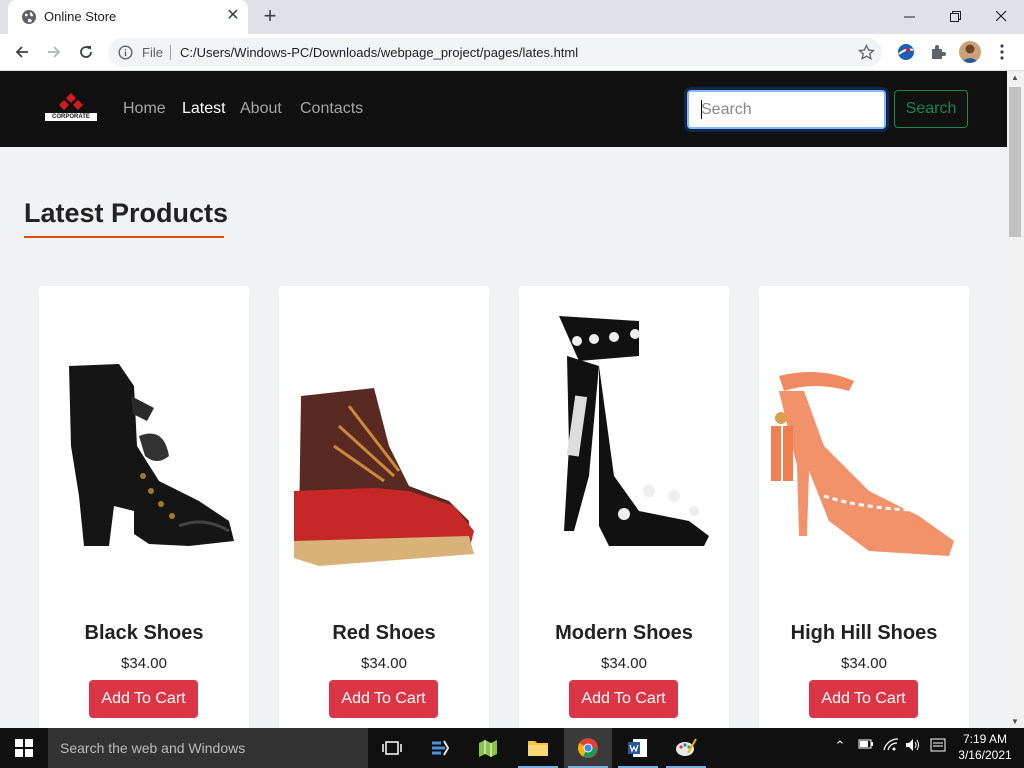 This screenshot has width=1024, height=768. Describe the element at coordinates (985, 755) in the screenshot. I see `clock-date: 3/16/2021` at that location.